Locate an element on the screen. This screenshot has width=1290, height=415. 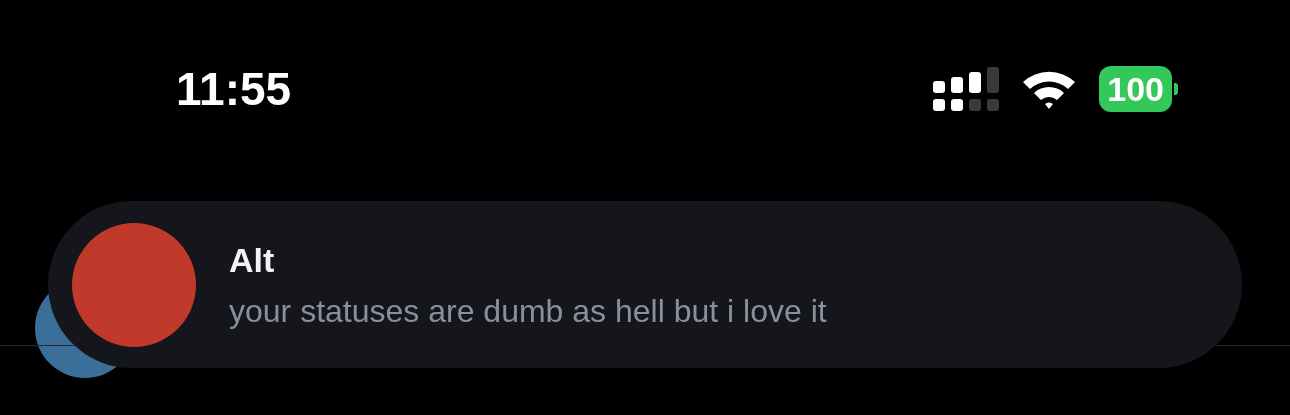
sender-name: Alt is located at coordinates (252, 259).